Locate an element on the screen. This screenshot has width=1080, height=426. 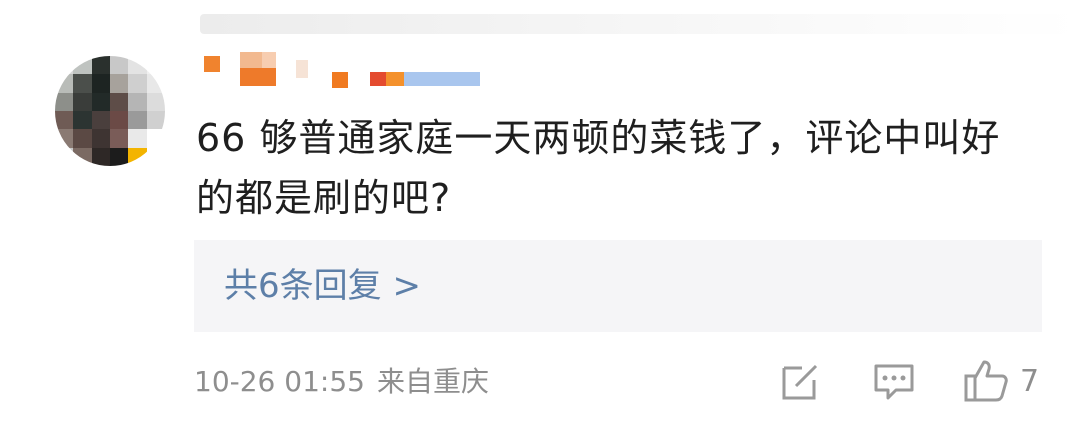
view-replies-link: 共6条回复 > is located at coordinates (322, 286).